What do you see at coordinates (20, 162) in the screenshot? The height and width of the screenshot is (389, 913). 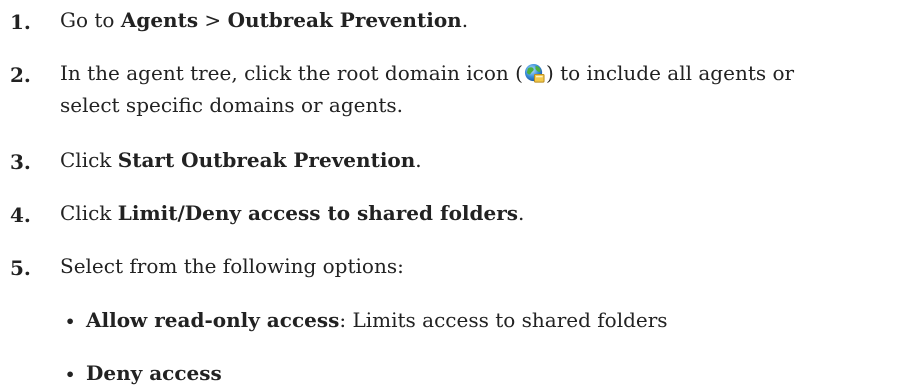 I see `step-number: 3.` at bounding box center [20, 162].